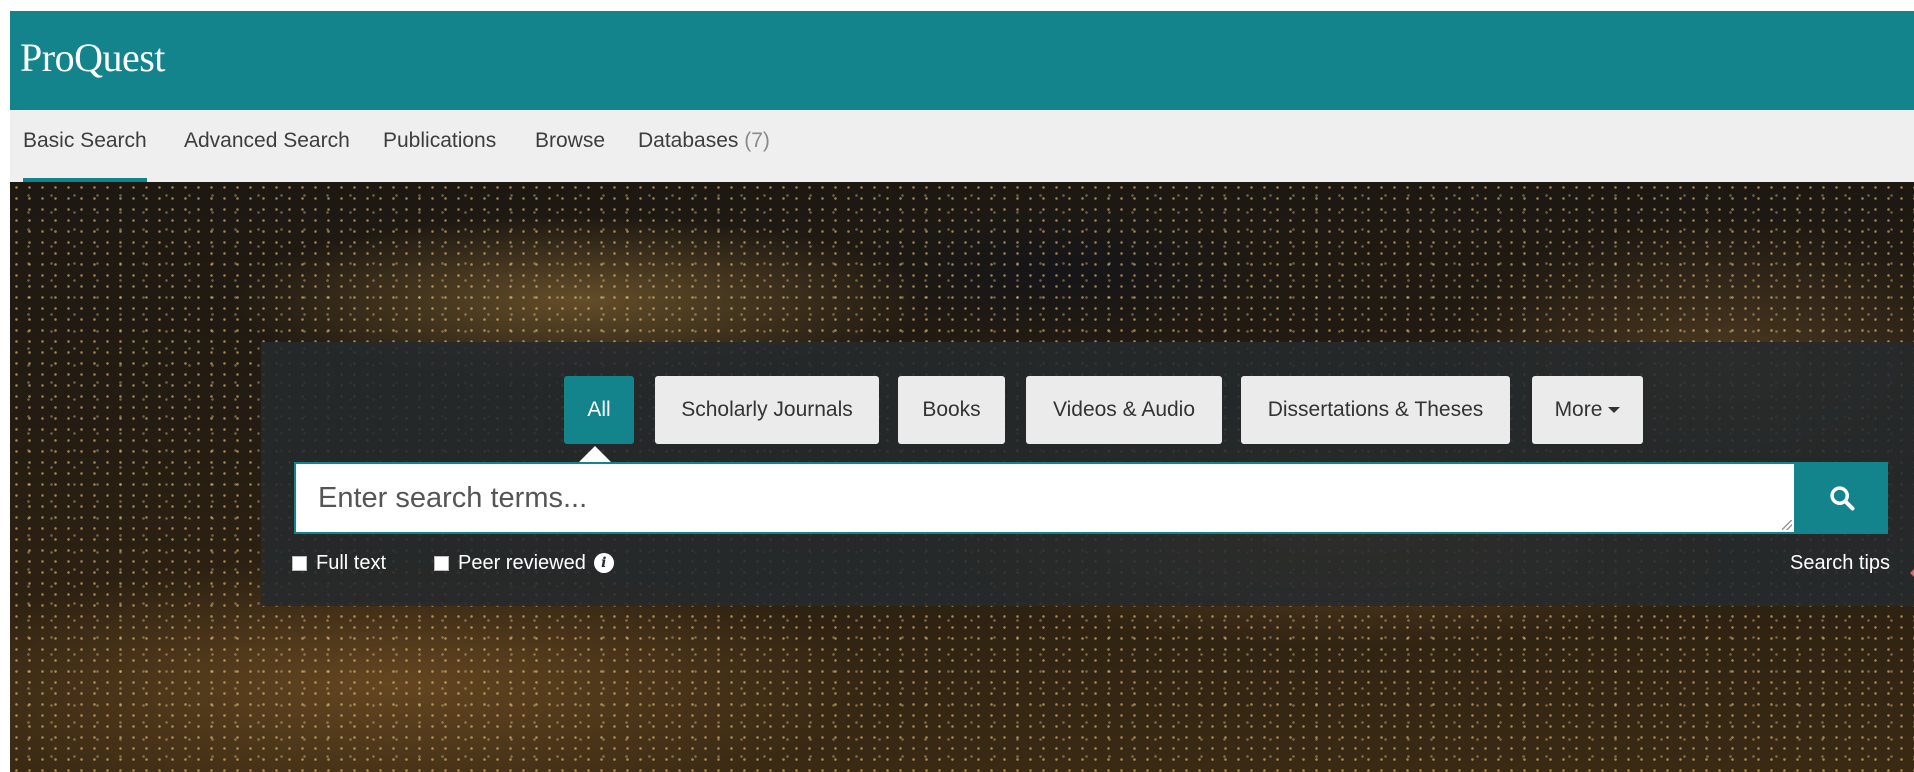 The image size is (1914, 772). I want to click on caret-down-icon, so click(1614, 410).